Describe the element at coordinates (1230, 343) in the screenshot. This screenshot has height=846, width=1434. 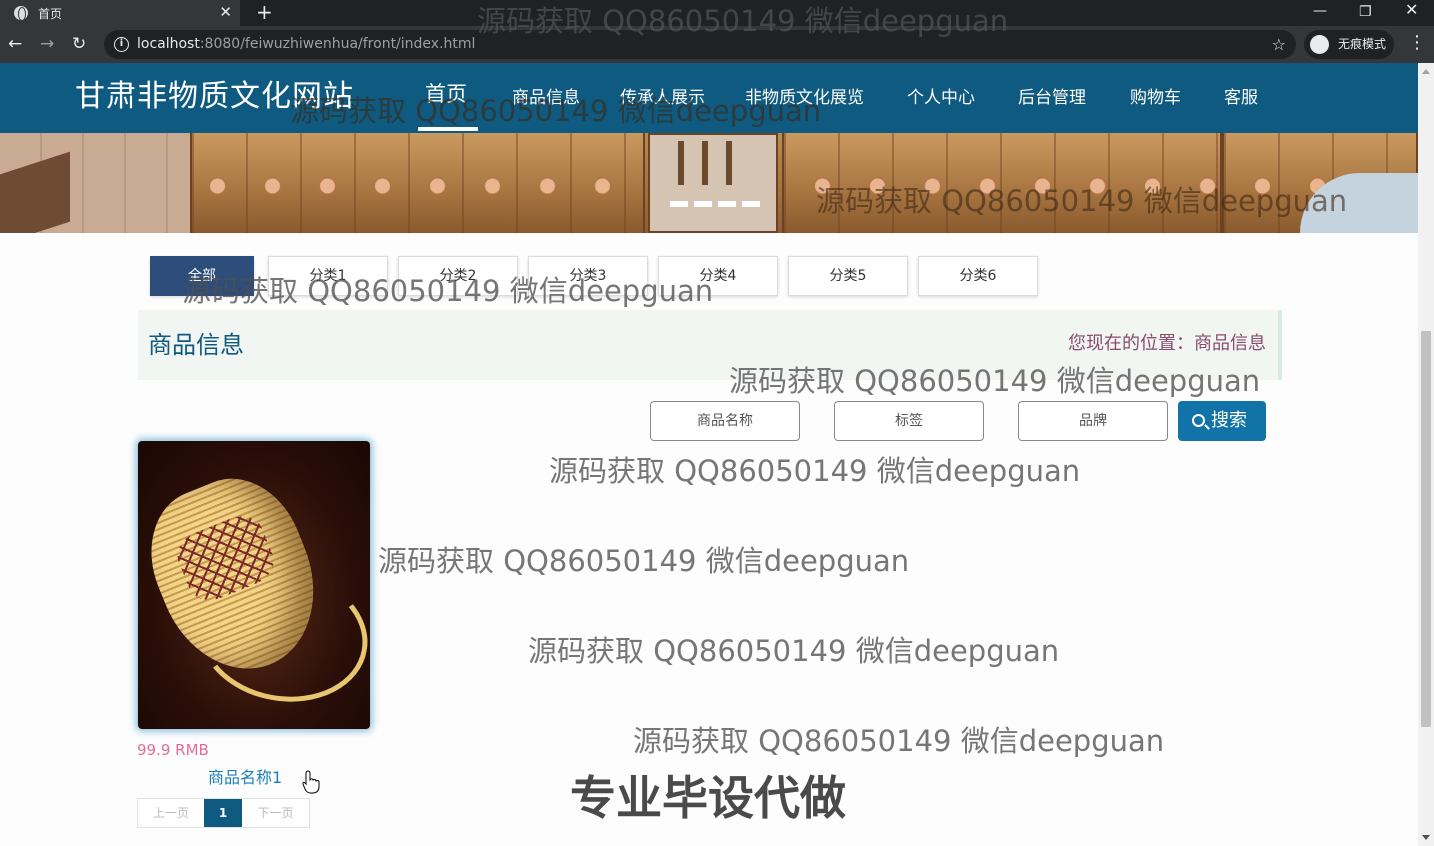
I see `breadcrumb-current: 商品信息` at that location.